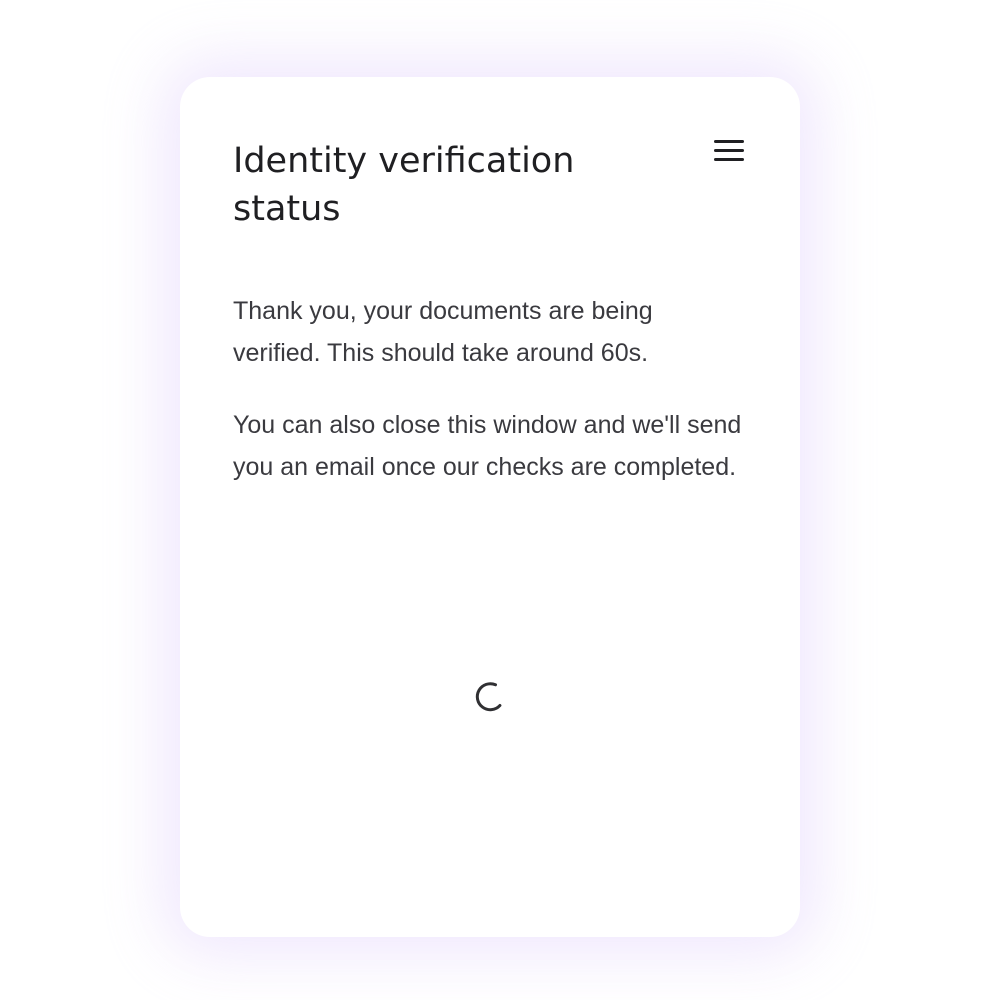 This screenshot has width=1000, height=1000. Describe the element at coordinates (488, 697) in the screenshot. I see `loading-spinner-icon` at that location.